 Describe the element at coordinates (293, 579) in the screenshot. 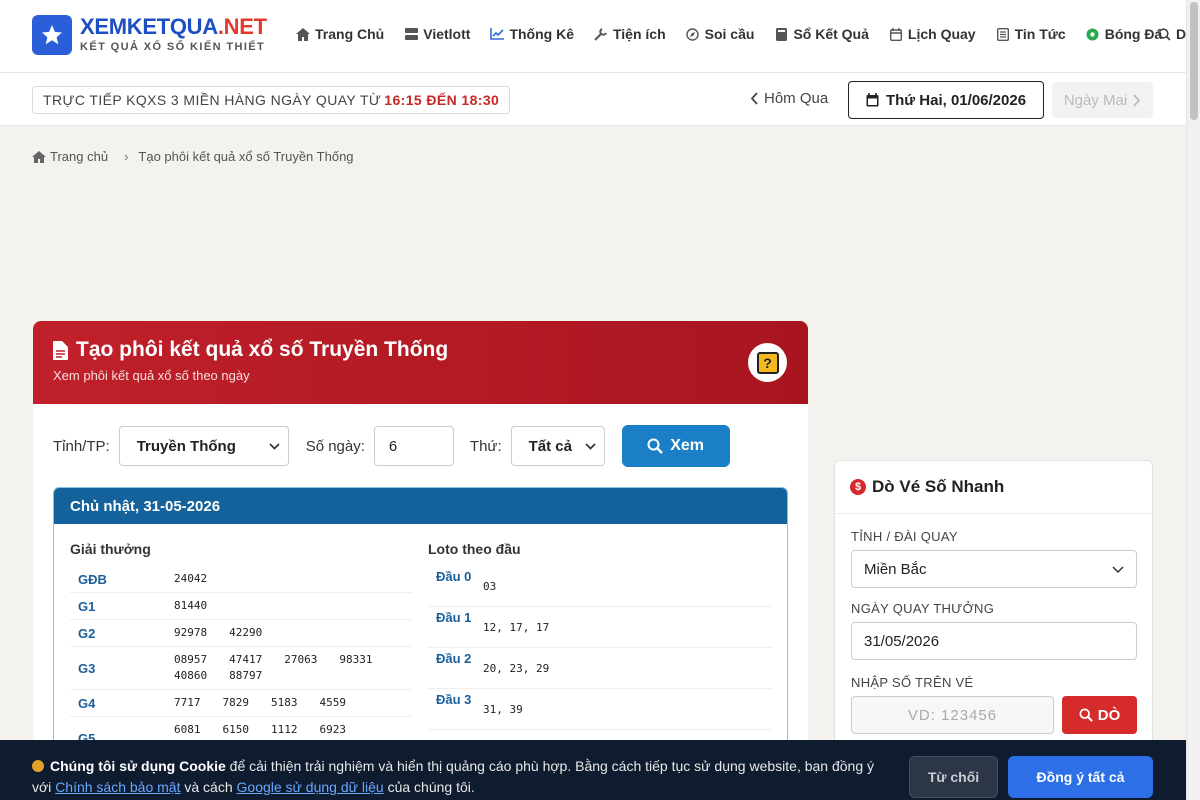

I see `prize-numbers: 24042` at that location.